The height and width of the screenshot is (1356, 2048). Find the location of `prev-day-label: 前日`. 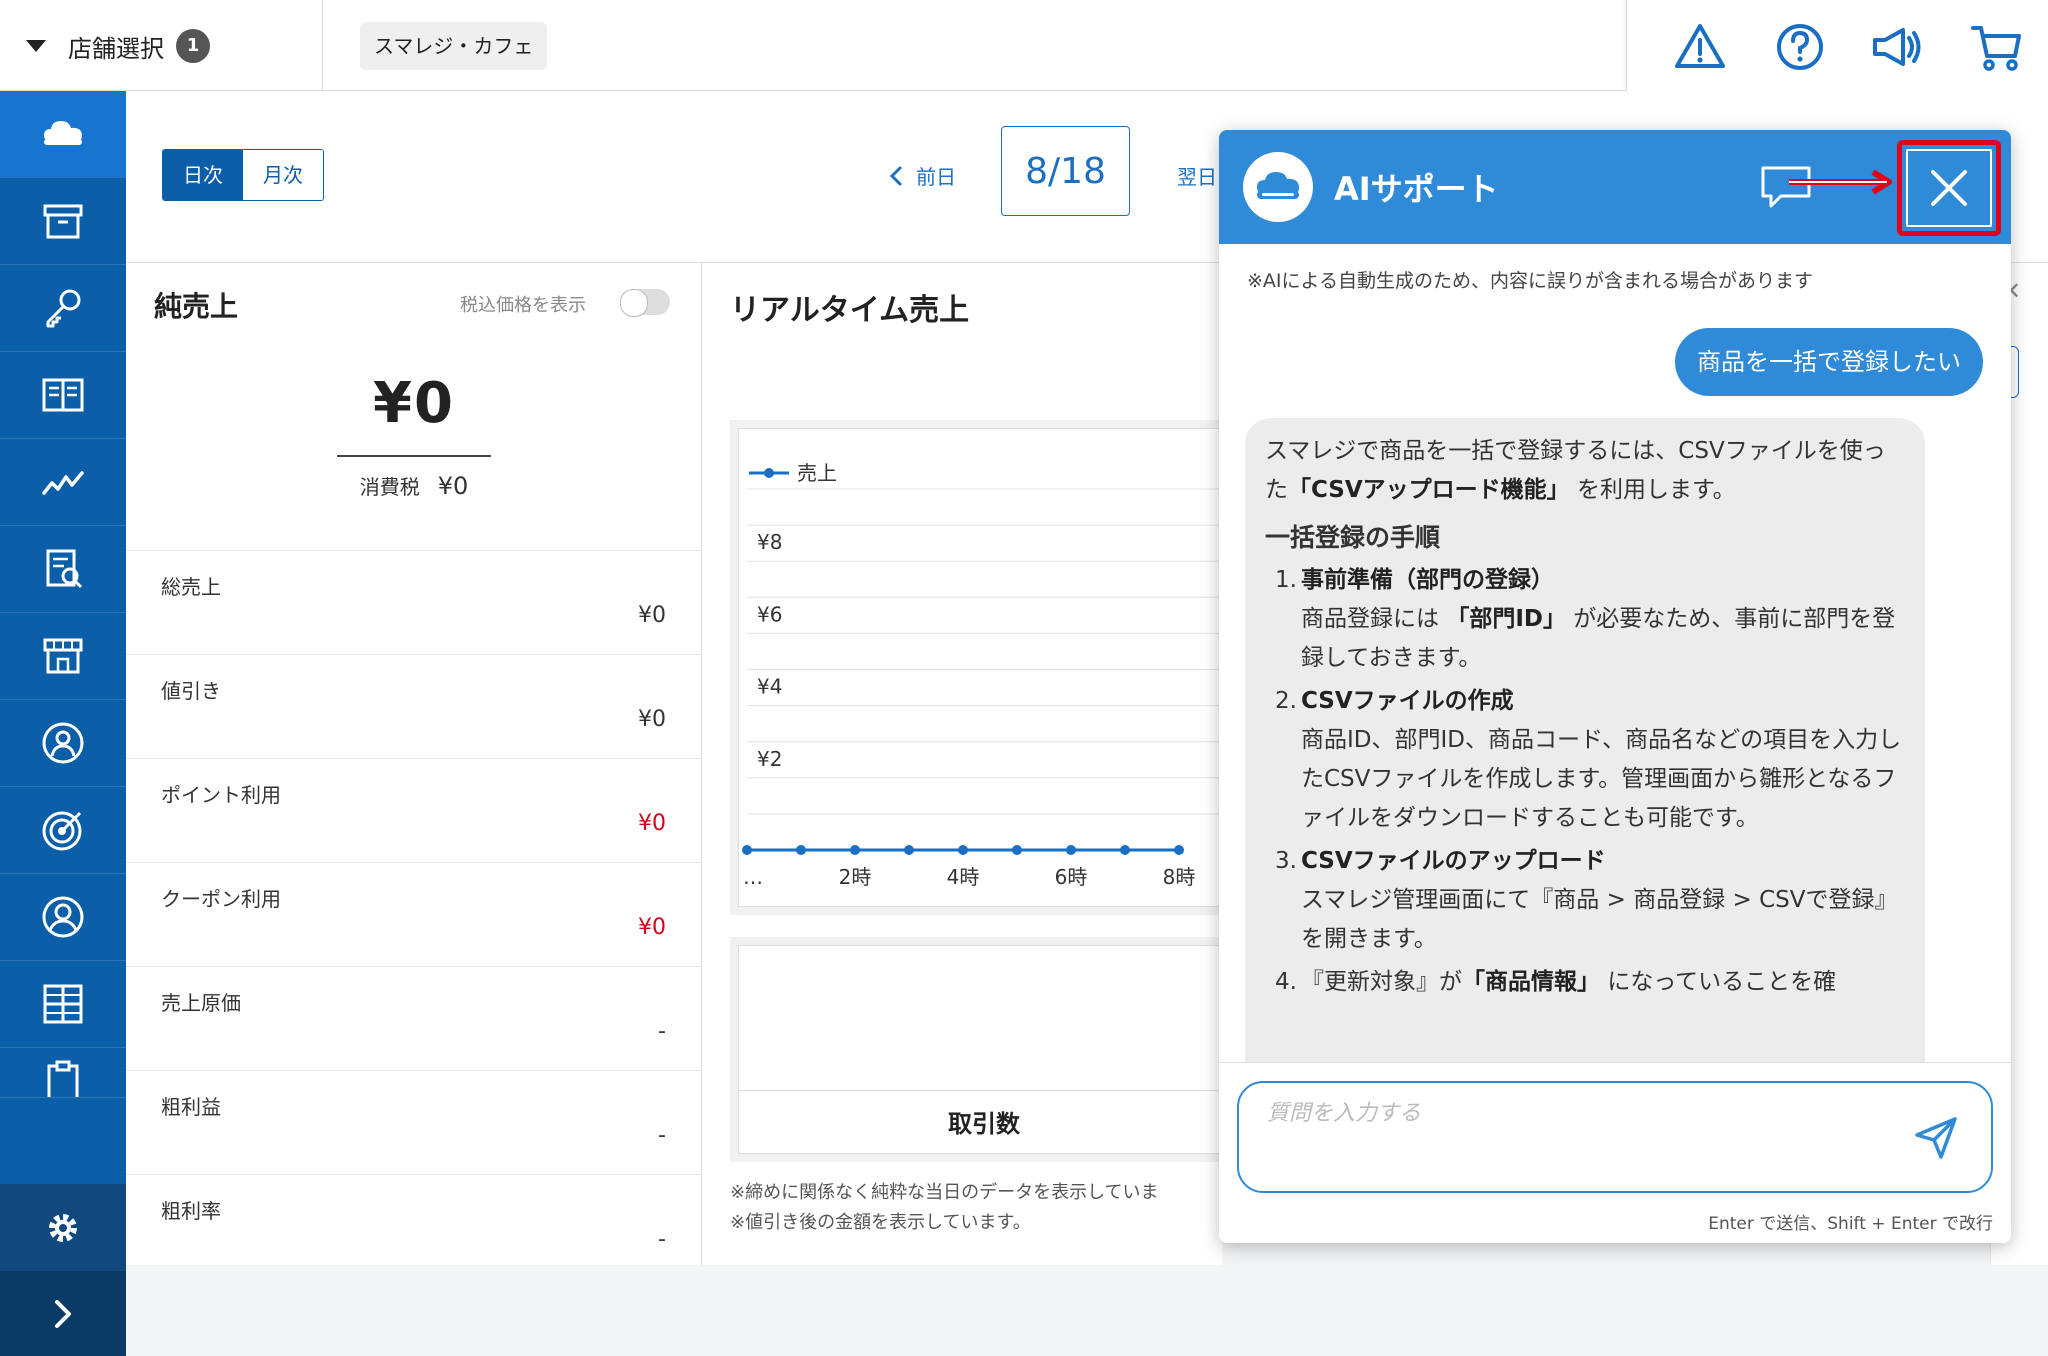

prev-day-label: 前日 is located at coordinates (936, 177).